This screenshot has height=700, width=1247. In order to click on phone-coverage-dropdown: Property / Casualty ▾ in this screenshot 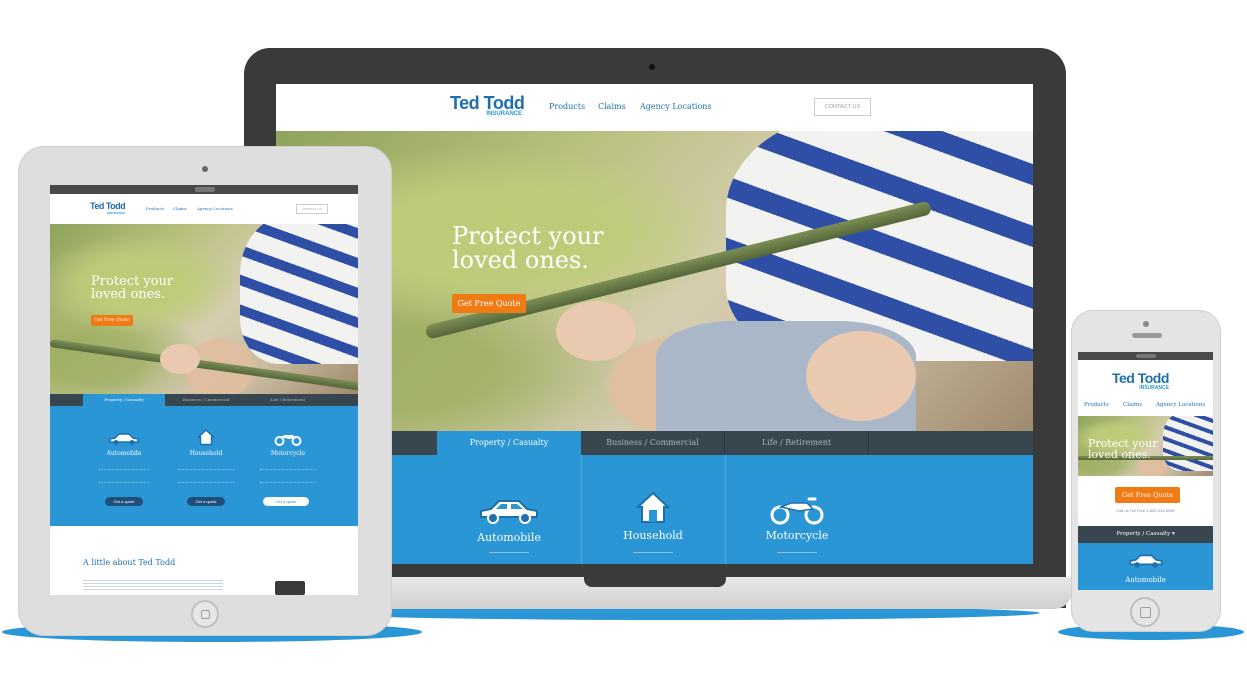, I will do `click(1145, 534)`.